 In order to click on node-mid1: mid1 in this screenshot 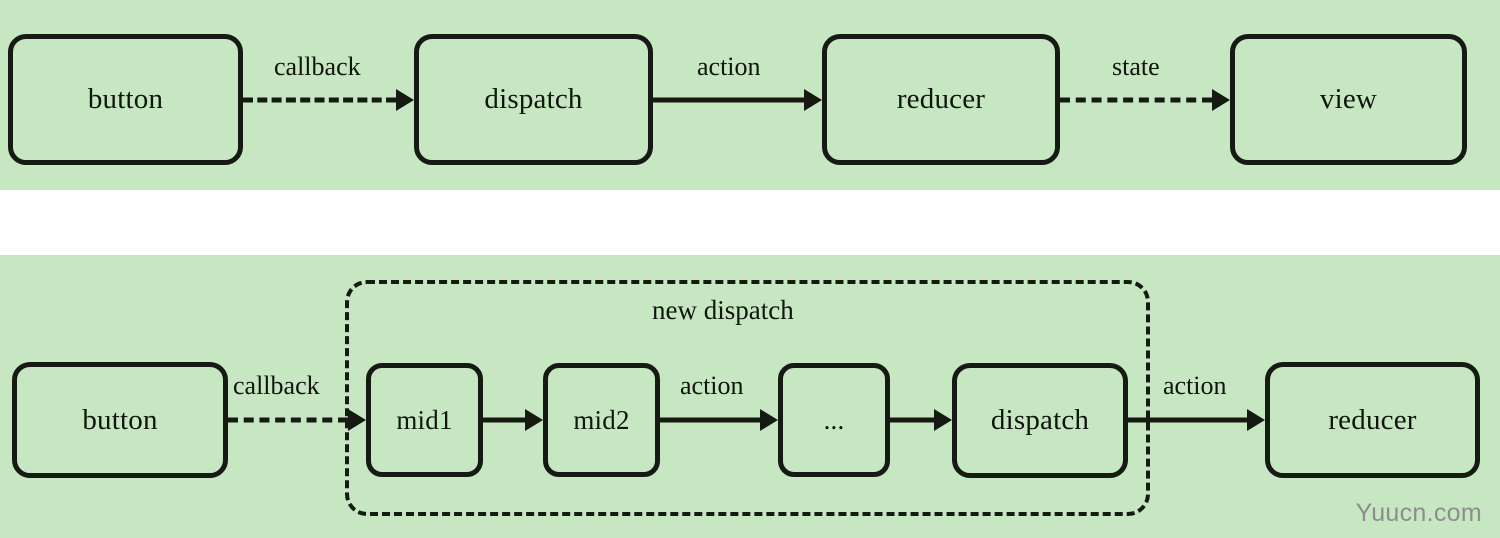, I will do `click(424, 420)`.